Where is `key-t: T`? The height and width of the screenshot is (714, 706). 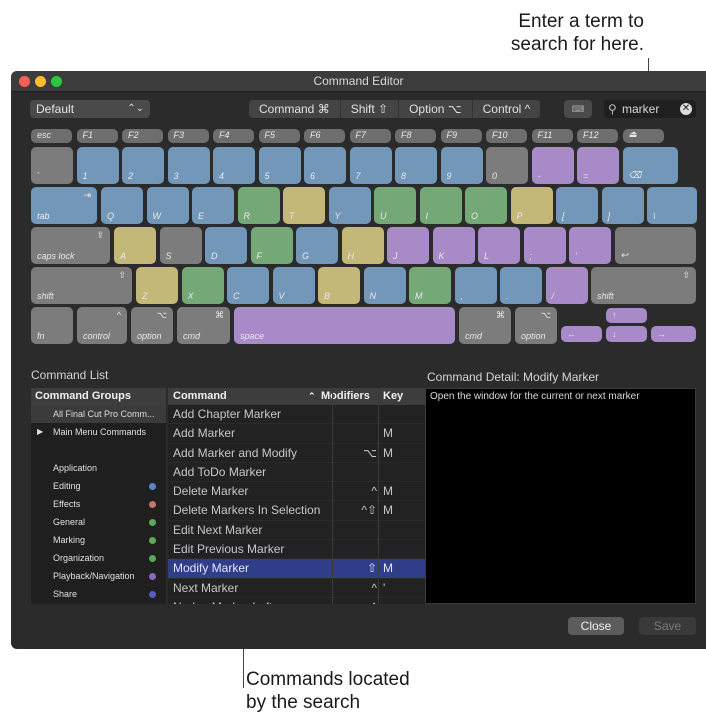
key-t: T is located at coordinates (304, 205).